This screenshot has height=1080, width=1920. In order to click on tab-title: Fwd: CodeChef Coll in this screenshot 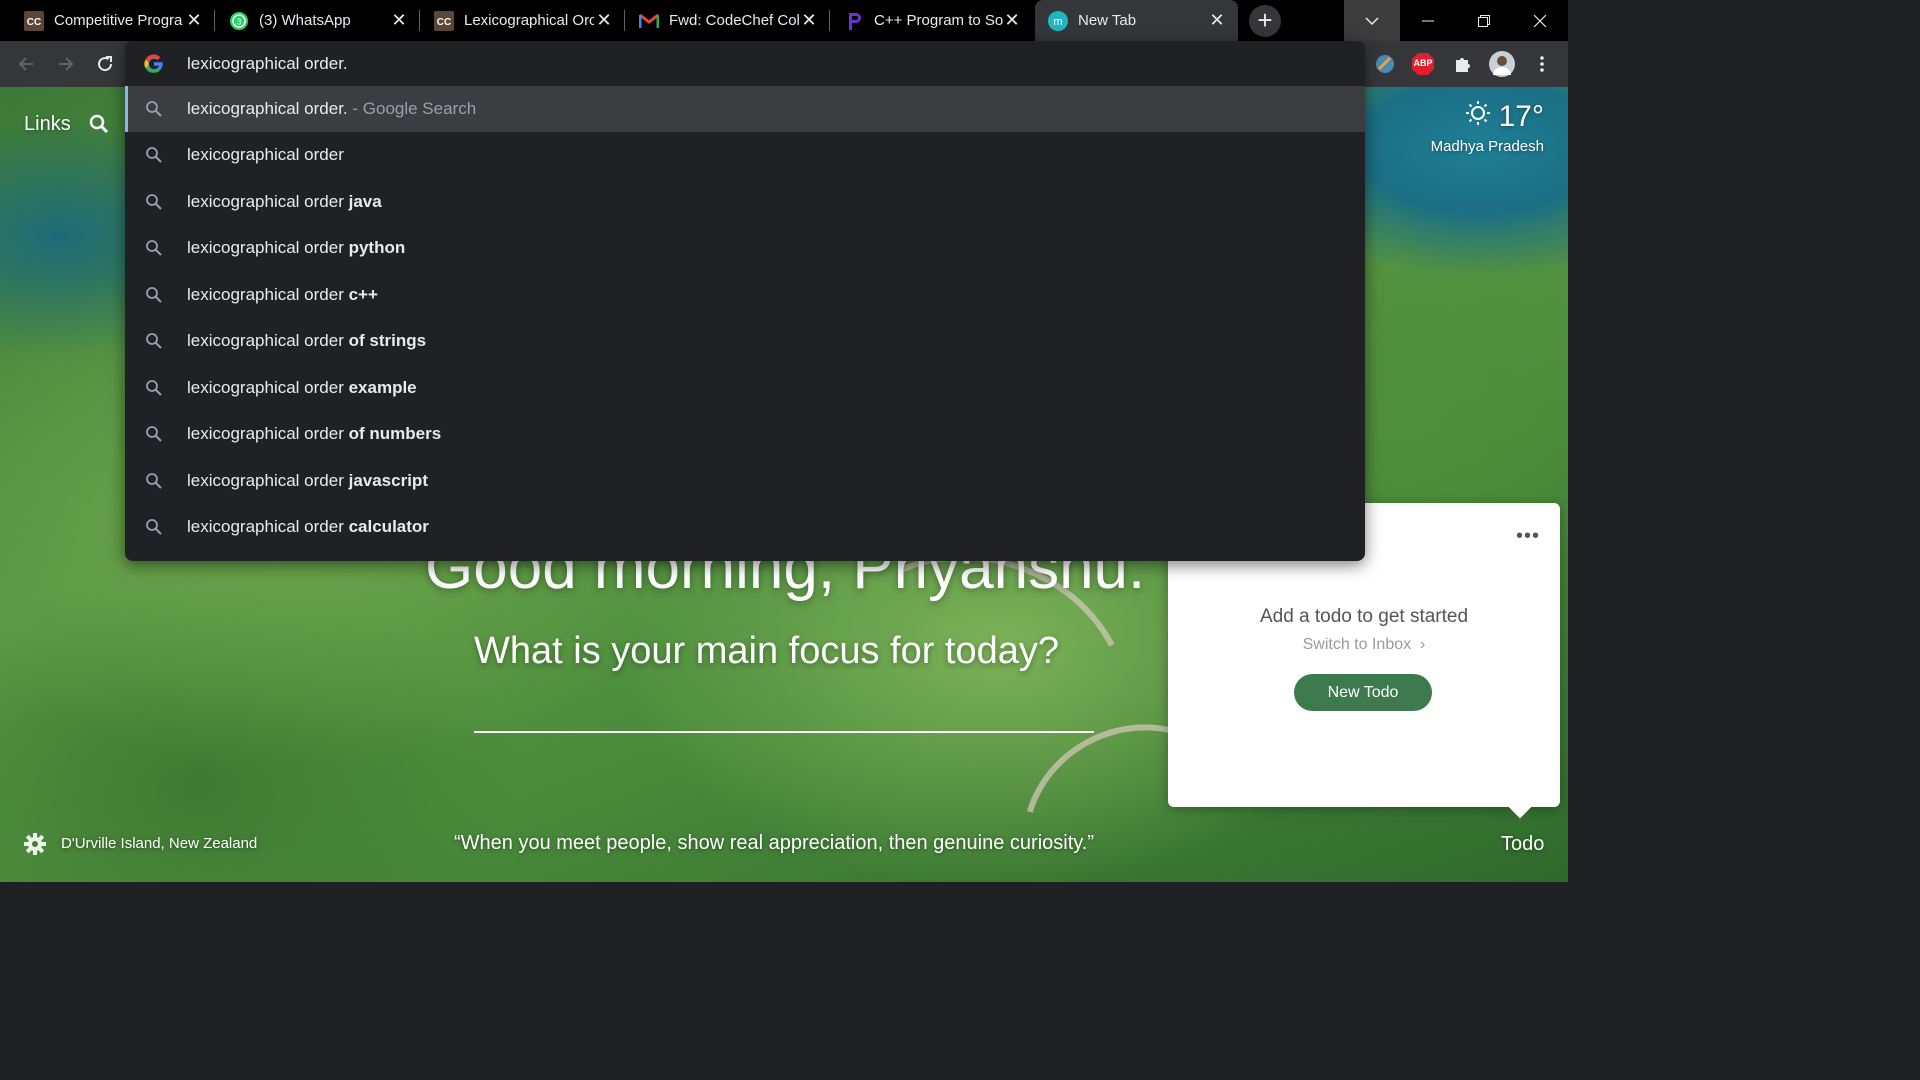, I will do `click(734, 20)`.